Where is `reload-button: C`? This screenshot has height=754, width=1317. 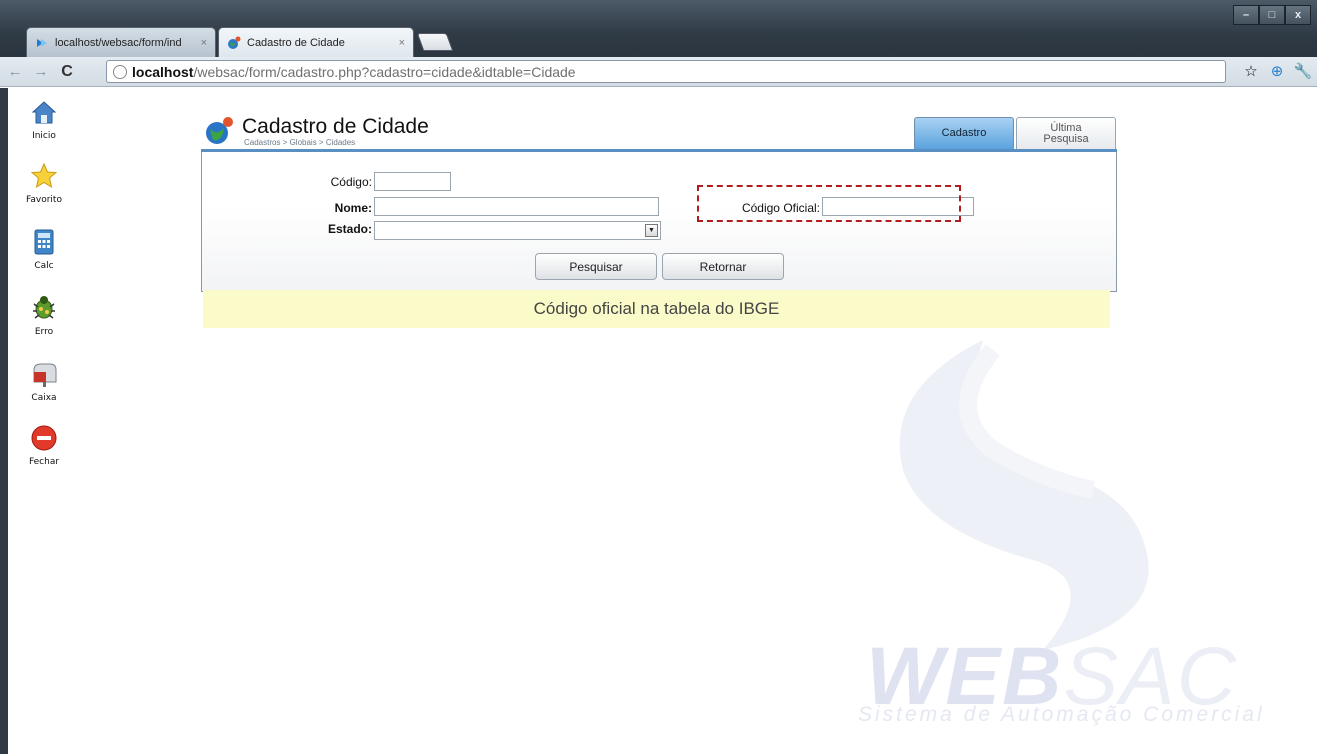
reload-button: C is located at coordinates (67, 72).